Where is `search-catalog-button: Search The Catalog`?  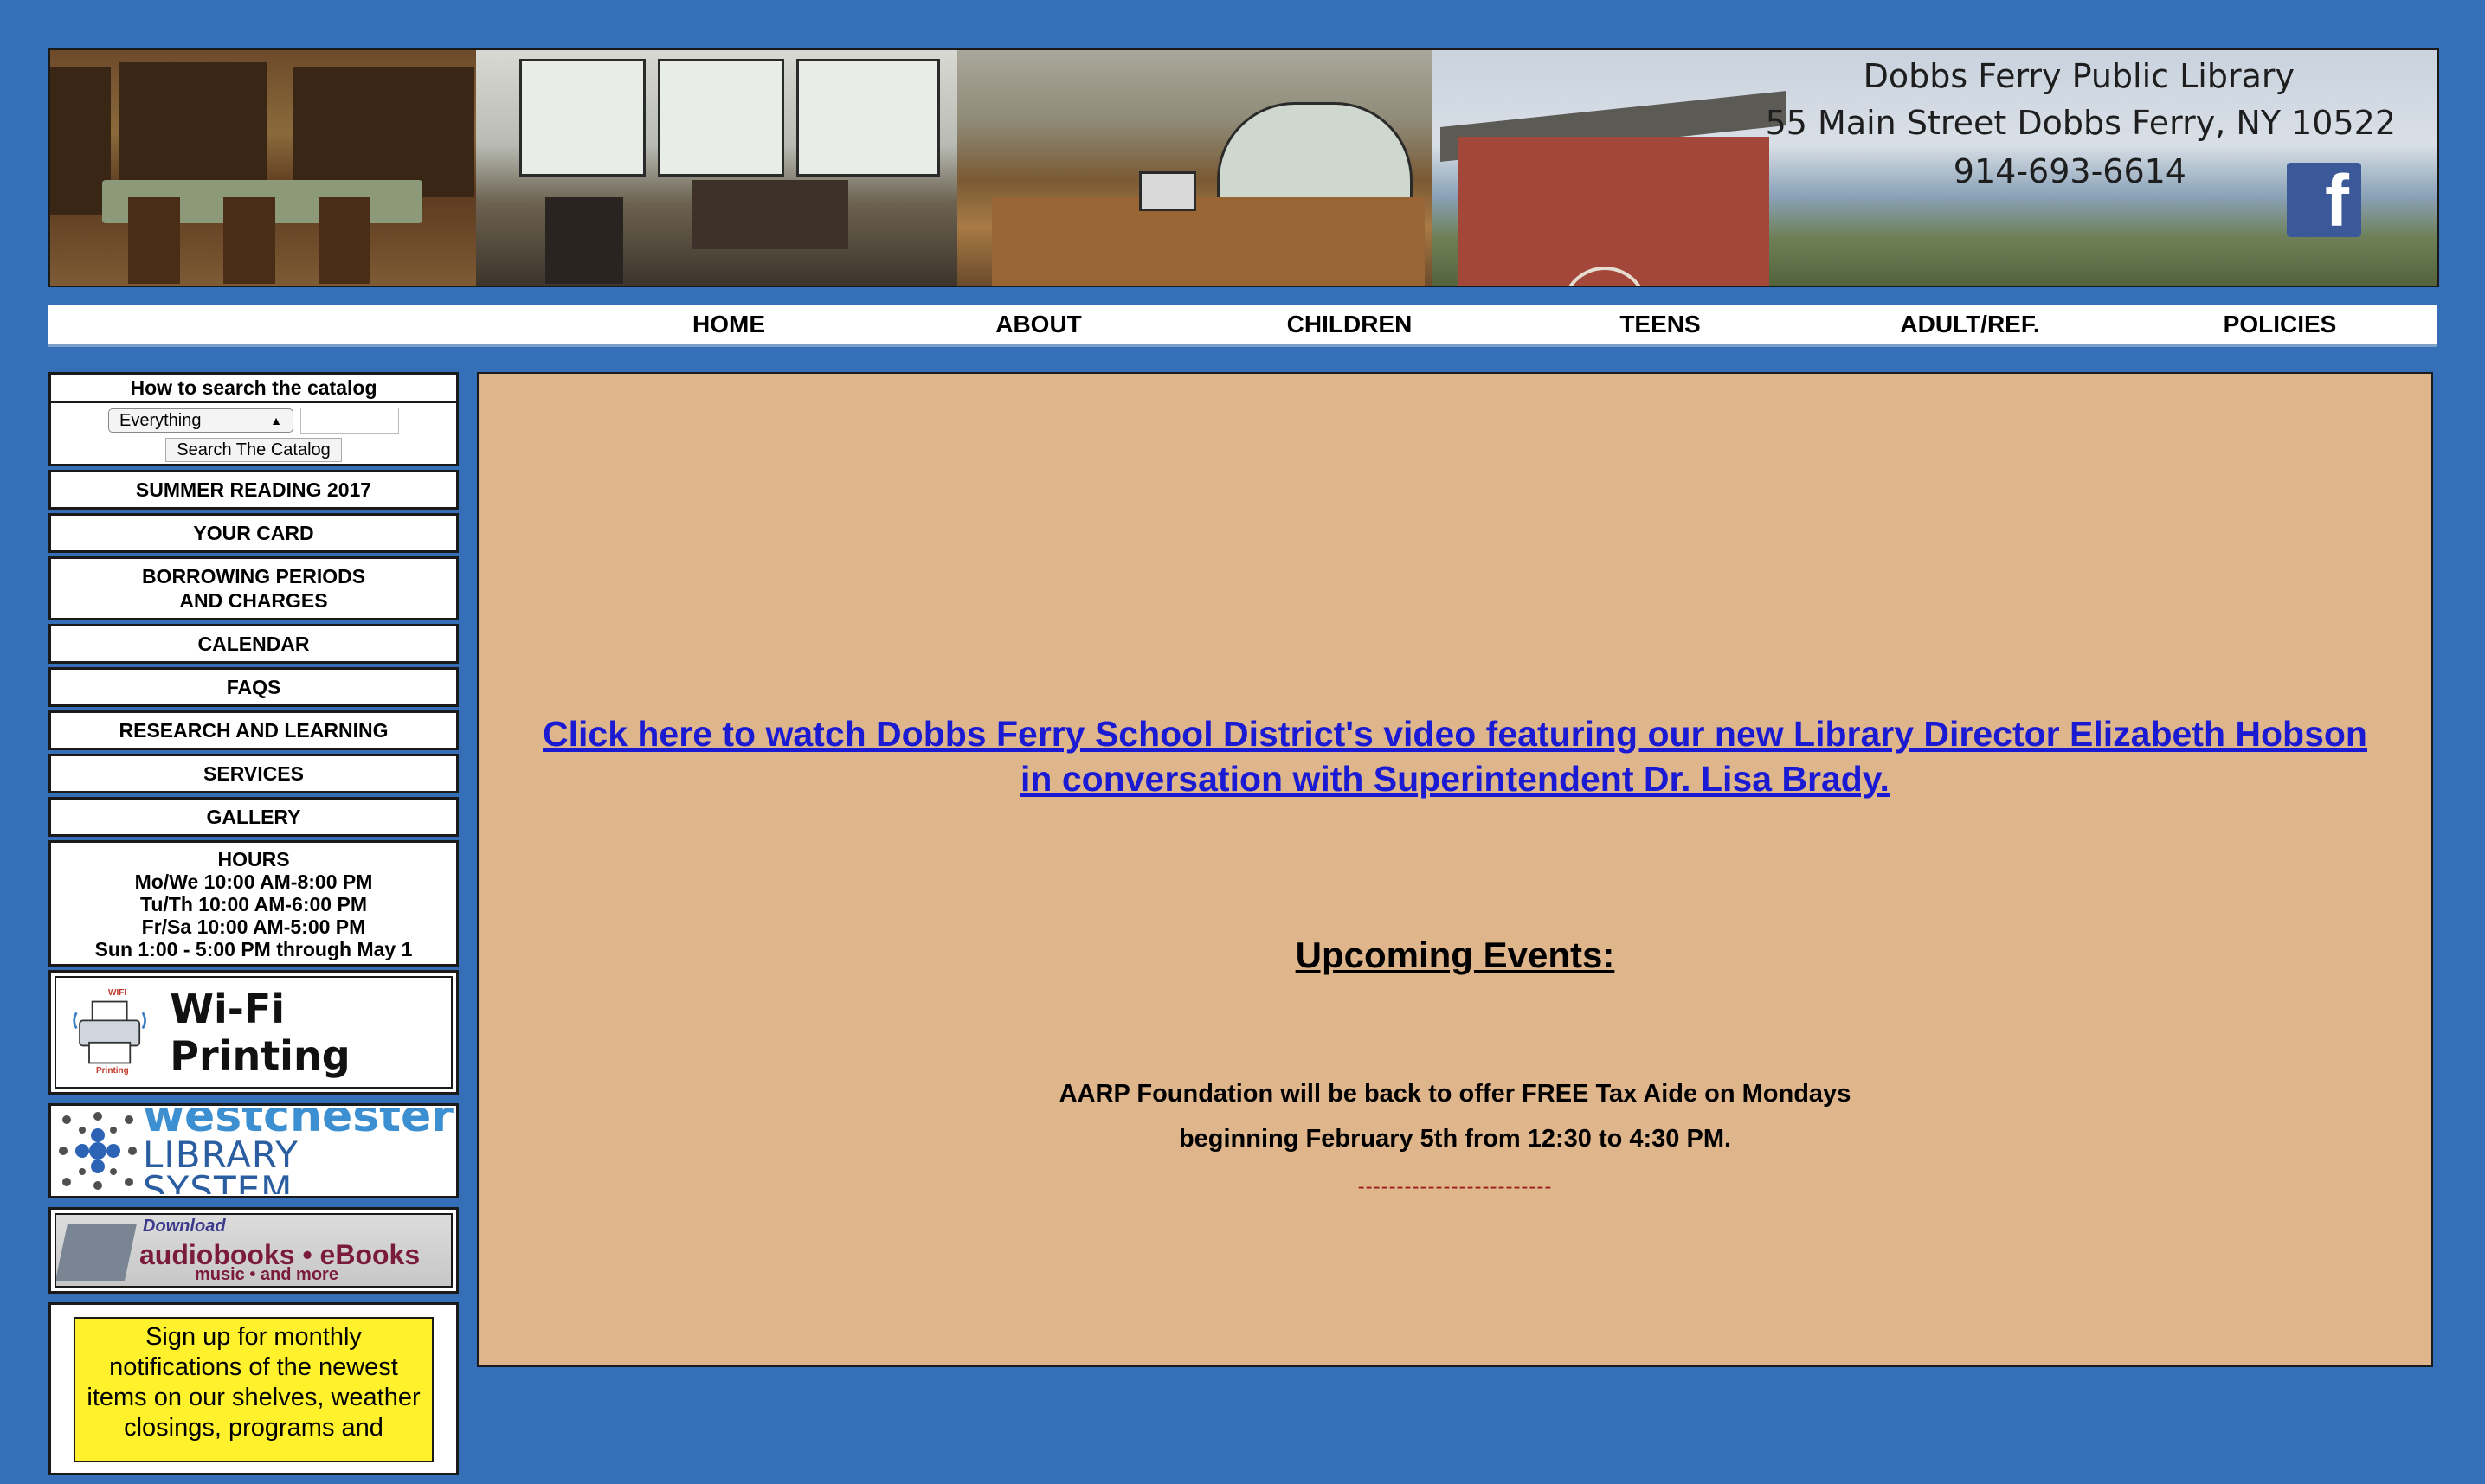
search-catalog-button: Search The Catalog is located at coordinates (253, 450).